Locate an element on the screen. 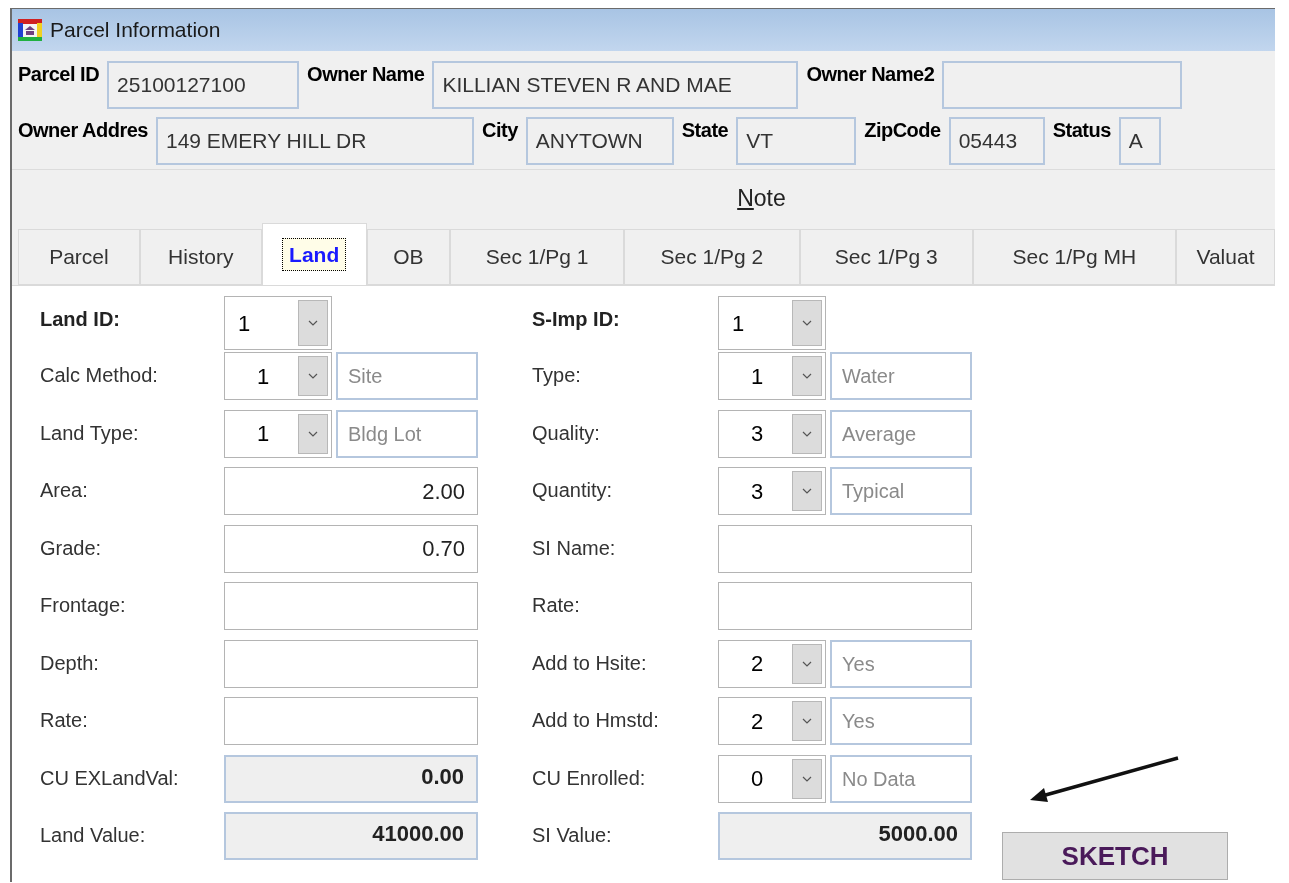 This screenshot has height=883, width=1289. header-label: State is located at coordinates (705, 130).